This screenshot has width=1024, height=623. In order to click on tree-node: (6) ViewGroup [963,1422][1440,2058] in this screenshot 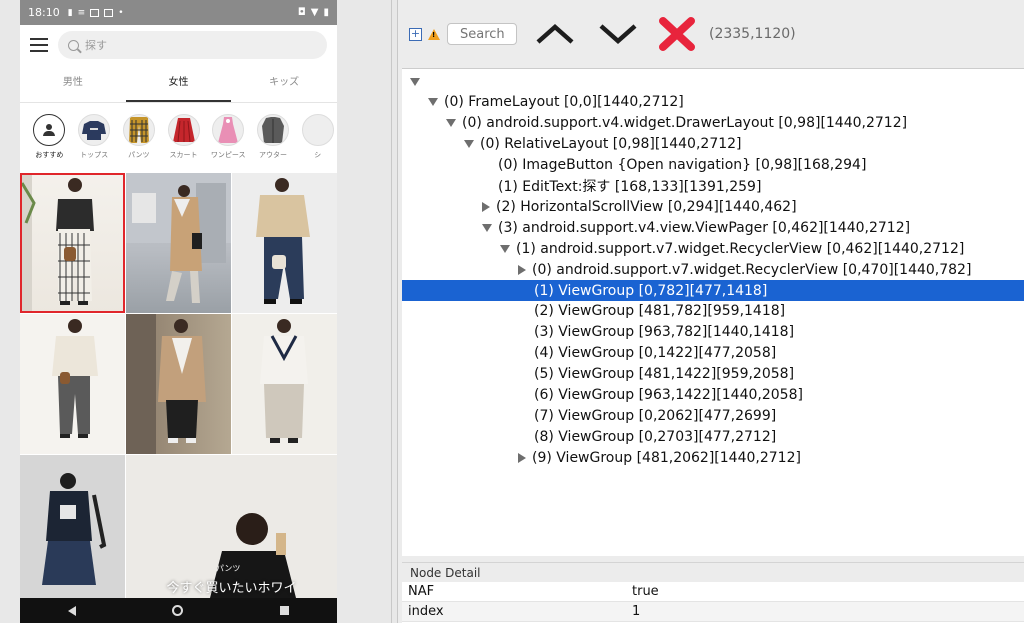, I will do `click(713, 395)`.